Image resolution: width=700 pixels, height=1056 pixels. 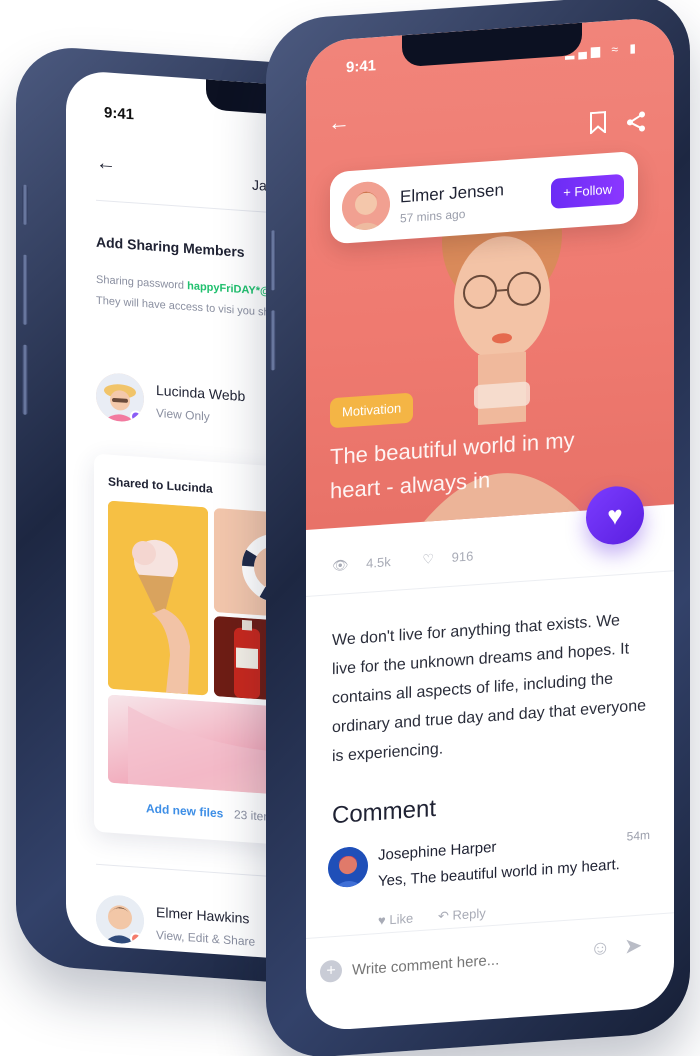 What do you see at coordinates (467, 961) in the screenshot?
I see `comment-input` at bounding box center [467, 961].